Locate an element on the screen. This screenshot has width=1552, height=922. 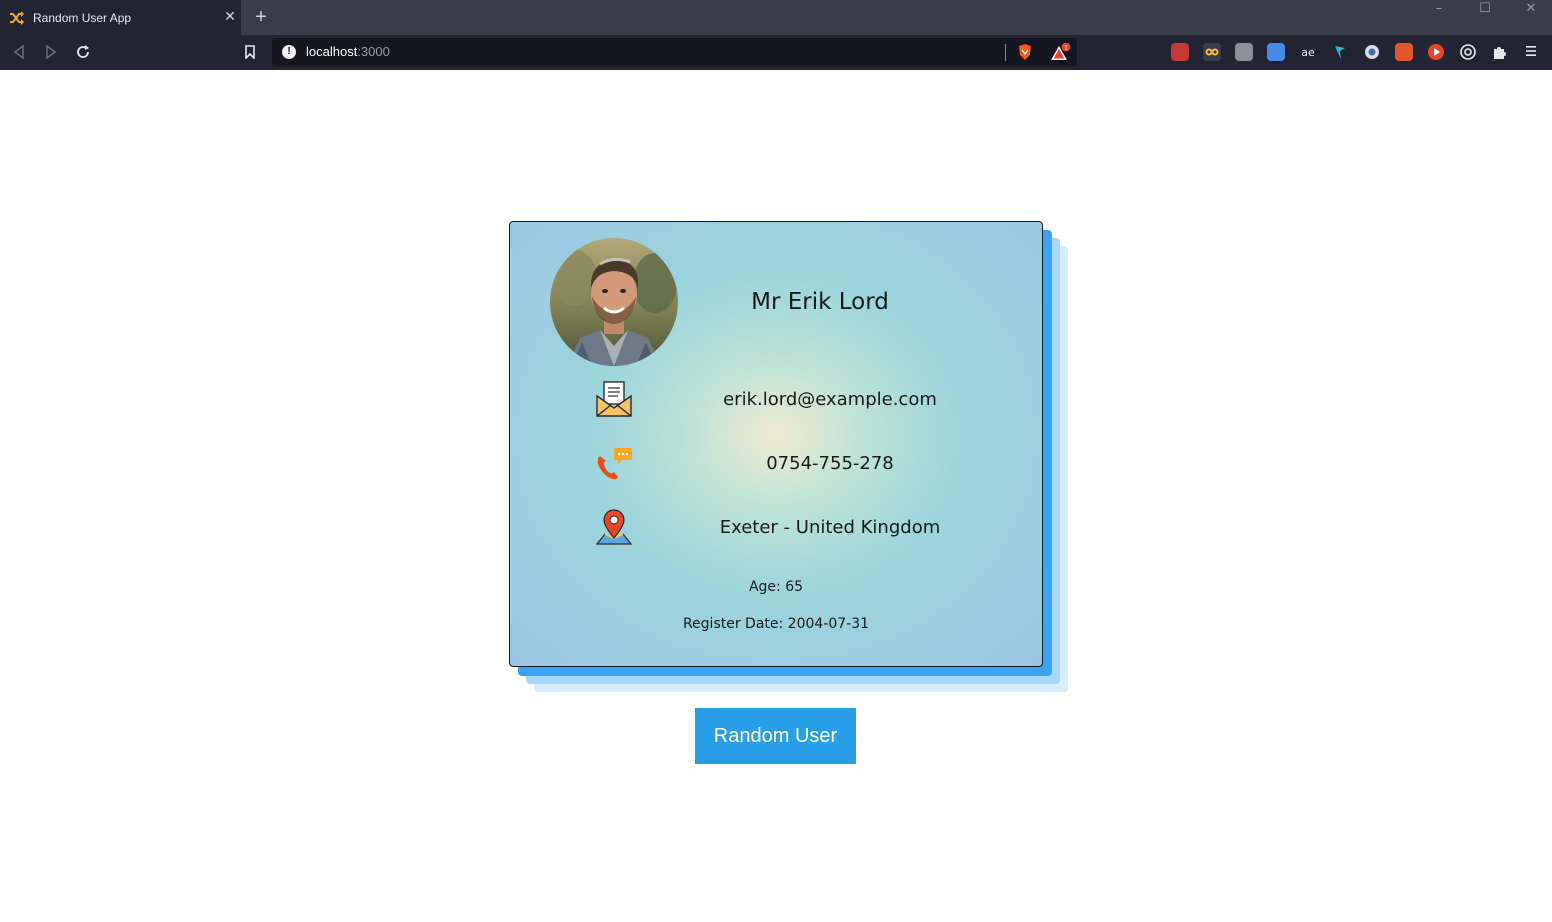
ext-owl-icon is located at coordinates (1212, 52).